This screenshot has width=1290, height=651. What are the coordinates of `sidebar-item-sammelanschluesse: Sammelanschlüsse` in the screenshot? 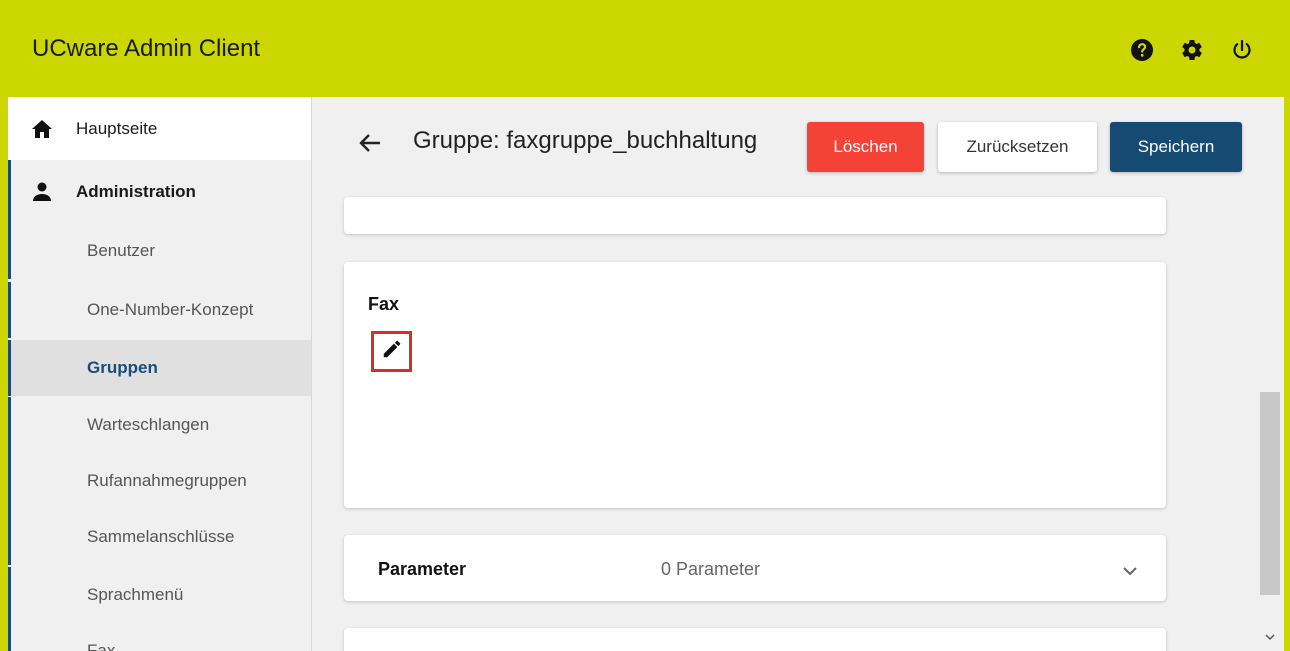 It's located at (159, 537).